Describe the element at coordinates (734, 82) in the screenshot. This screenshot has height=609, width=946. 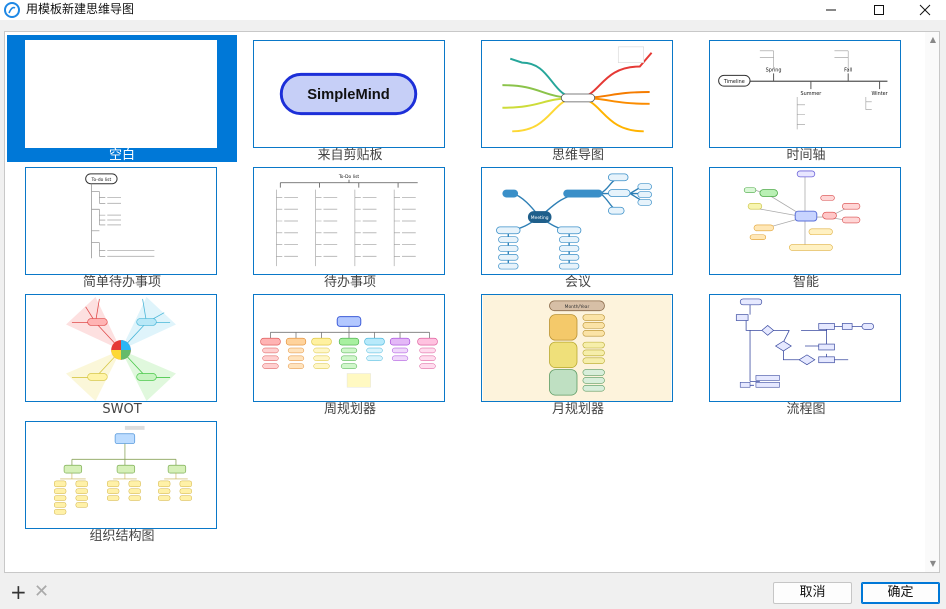
I see `svg-text: Timeline` at that location.